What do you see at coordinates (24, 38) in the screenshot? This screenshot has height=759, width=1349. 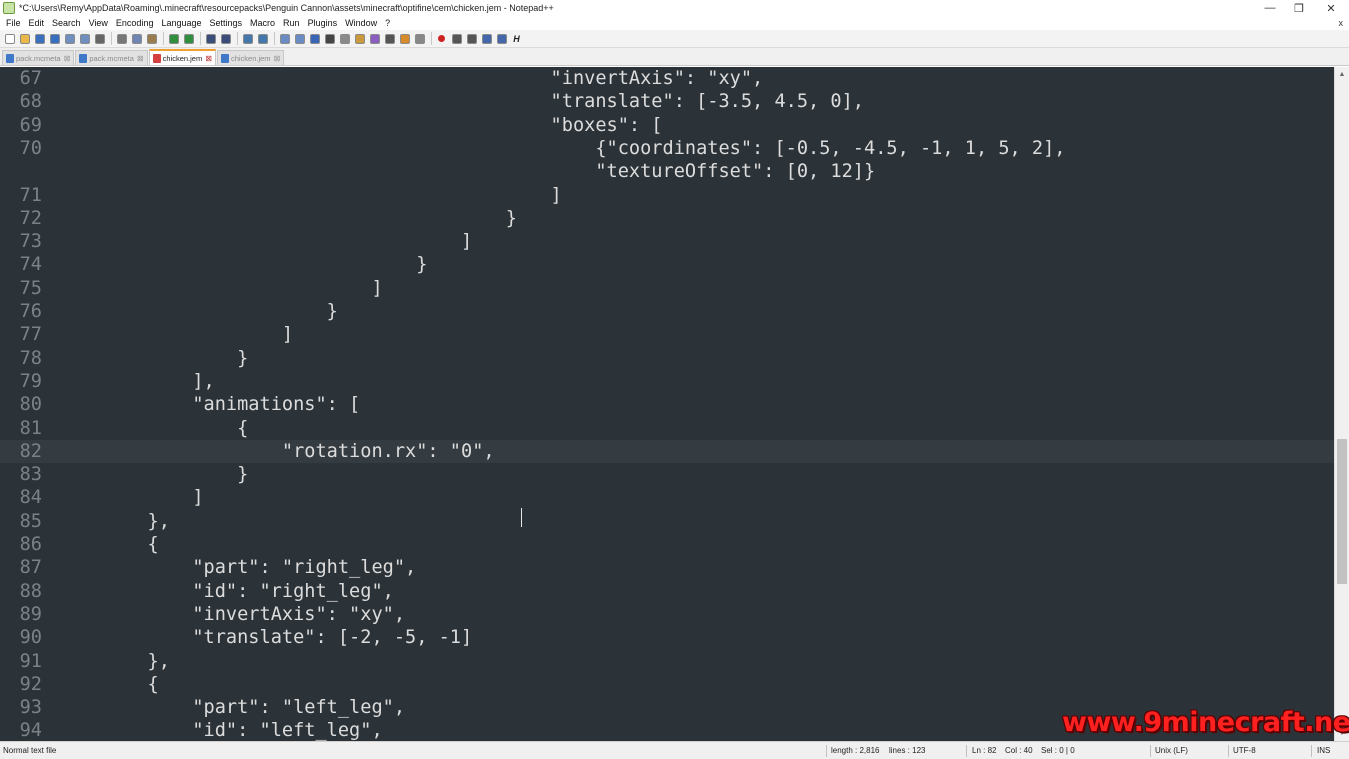 I see `open-file-icon` at bounding box center [24, 38].